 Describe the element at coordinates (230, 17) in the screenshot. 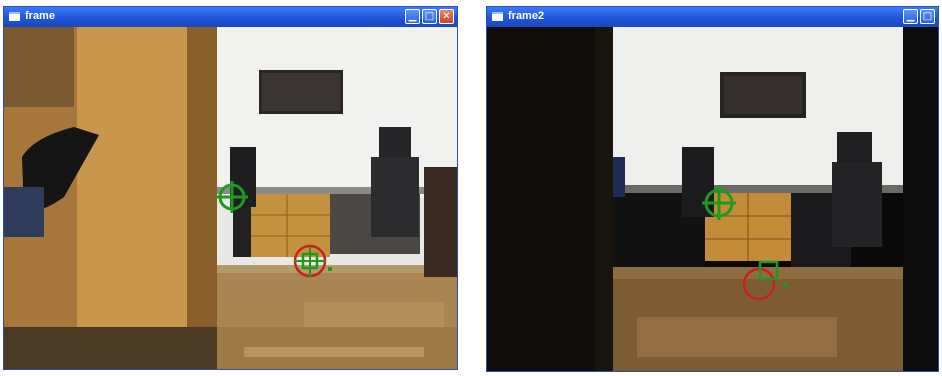

I see `title-bar: frame ▁ □ ✕` at that location.